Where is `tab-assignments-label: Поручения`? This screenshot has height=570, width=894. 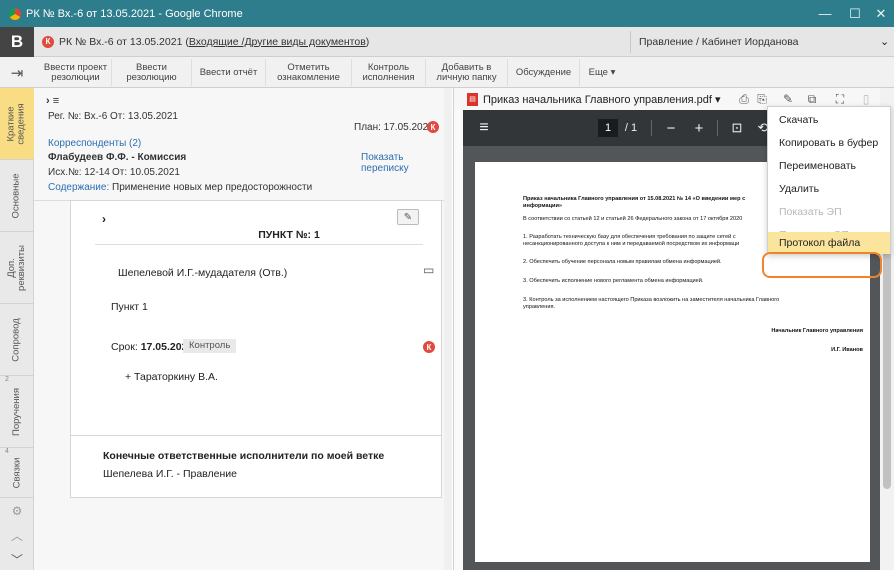
tab-assignments-label: Поручения is located at coordinates (16, 411).